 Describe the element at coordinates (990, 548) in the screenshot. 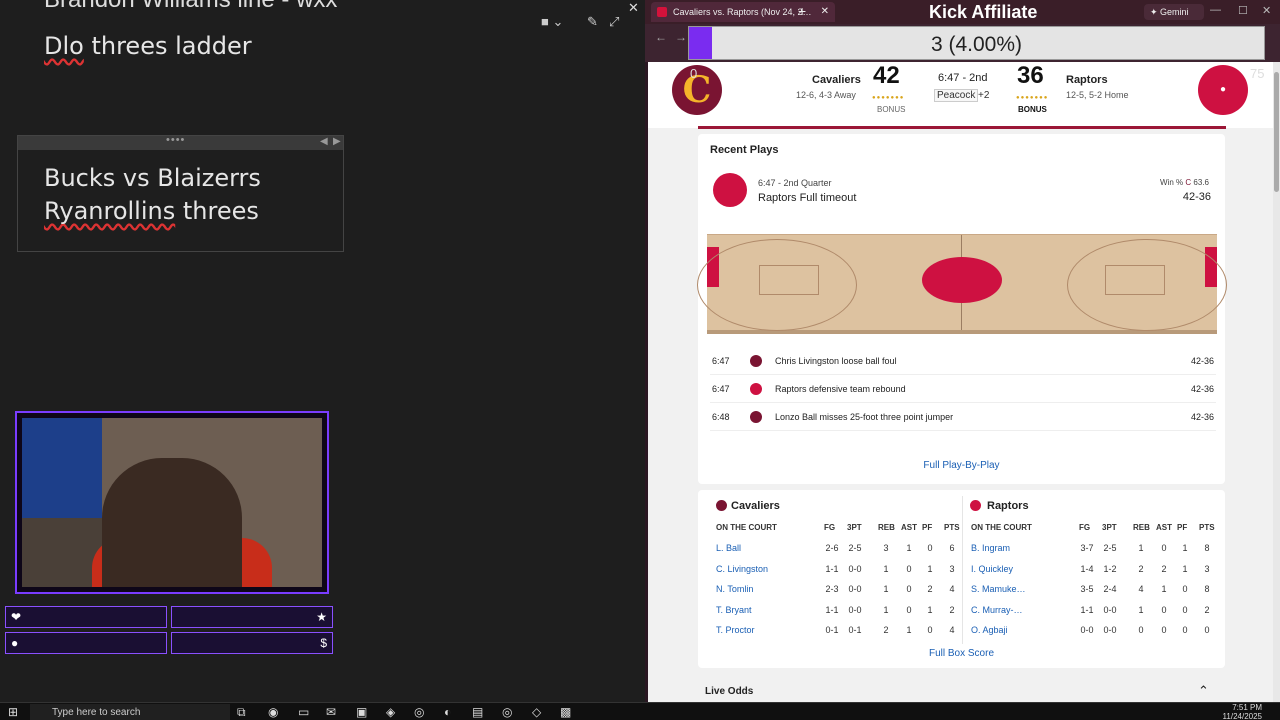

I see `player-name: B. Ingram` at that location.